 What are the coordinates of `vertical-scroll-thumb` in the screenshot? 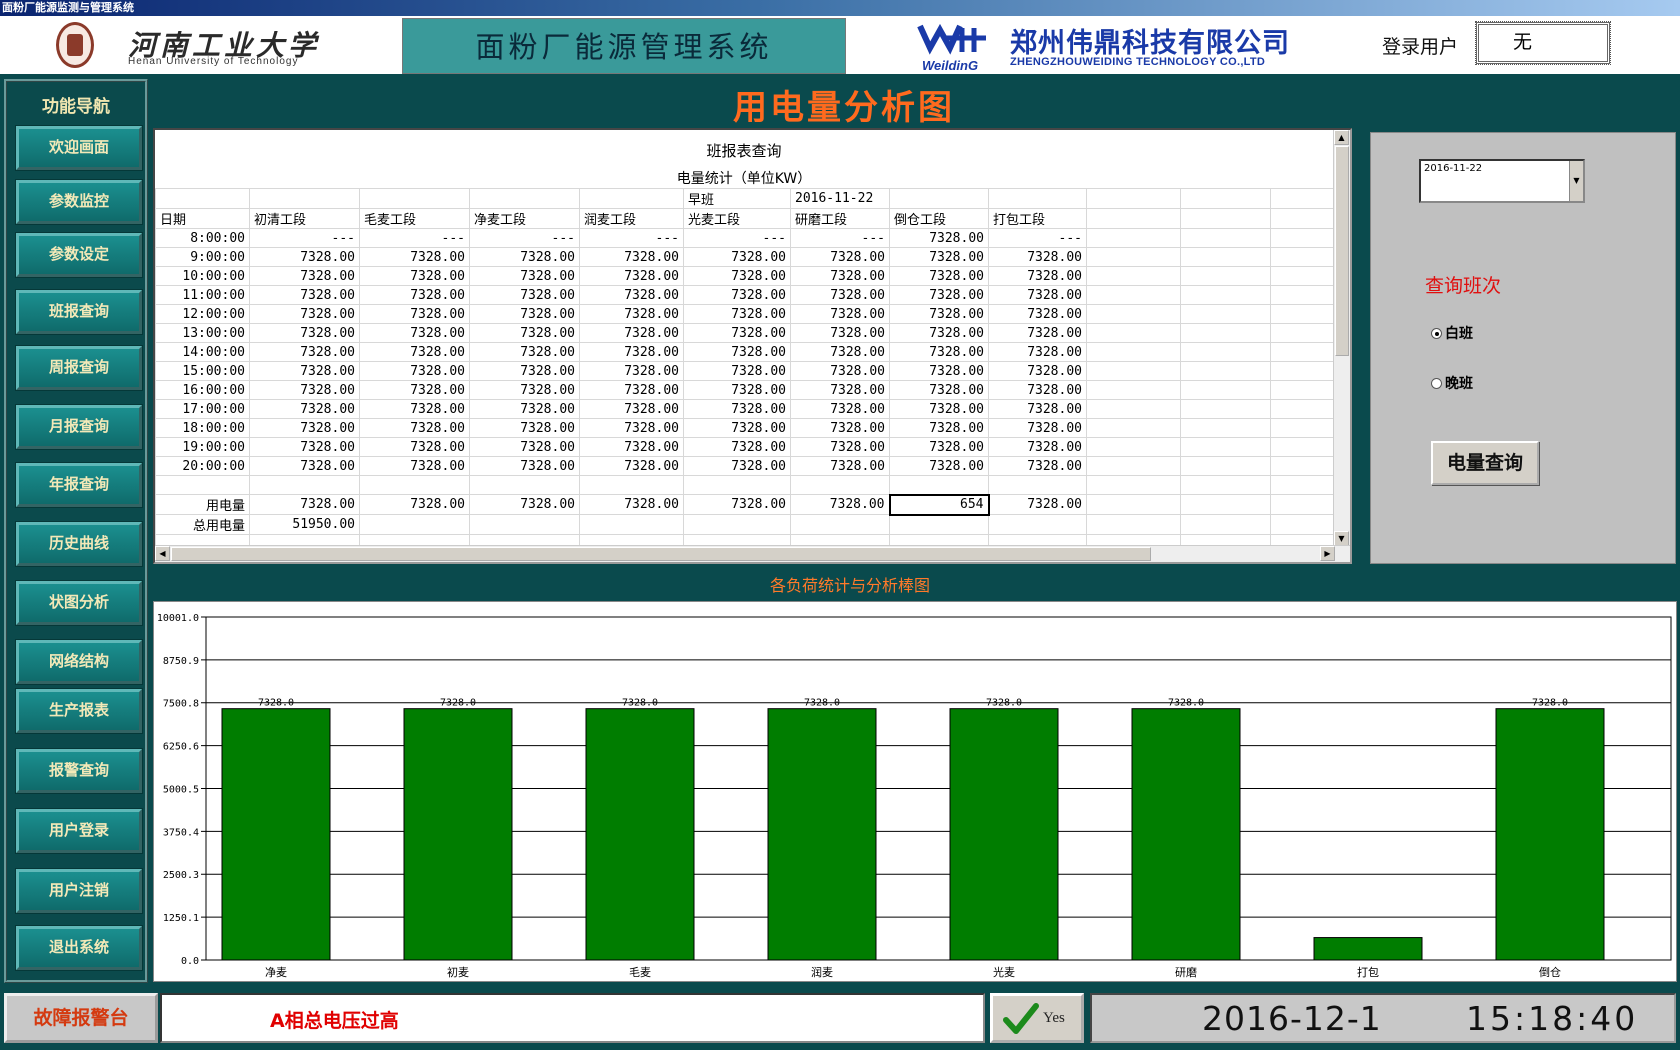 It's located at (1342, 251).